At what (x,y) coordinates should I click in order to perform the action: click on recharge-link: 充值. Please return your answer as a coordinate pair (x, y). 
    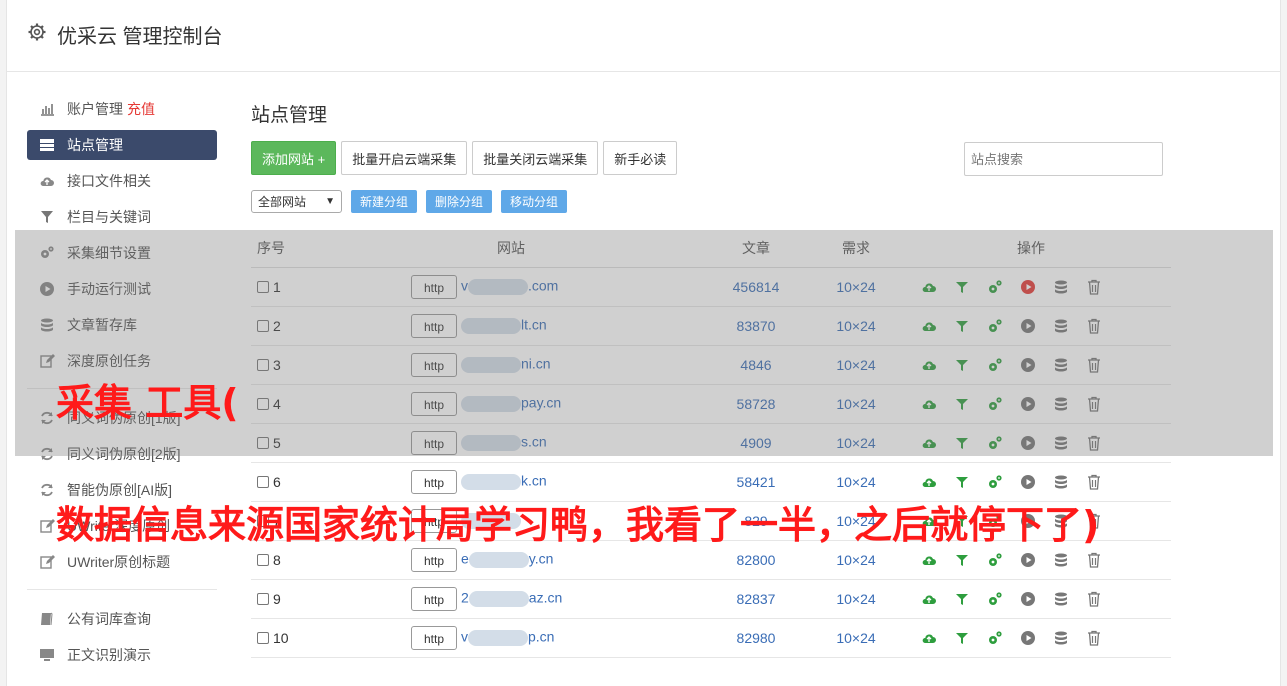
    Looking at the image, I should click on (141, 109).